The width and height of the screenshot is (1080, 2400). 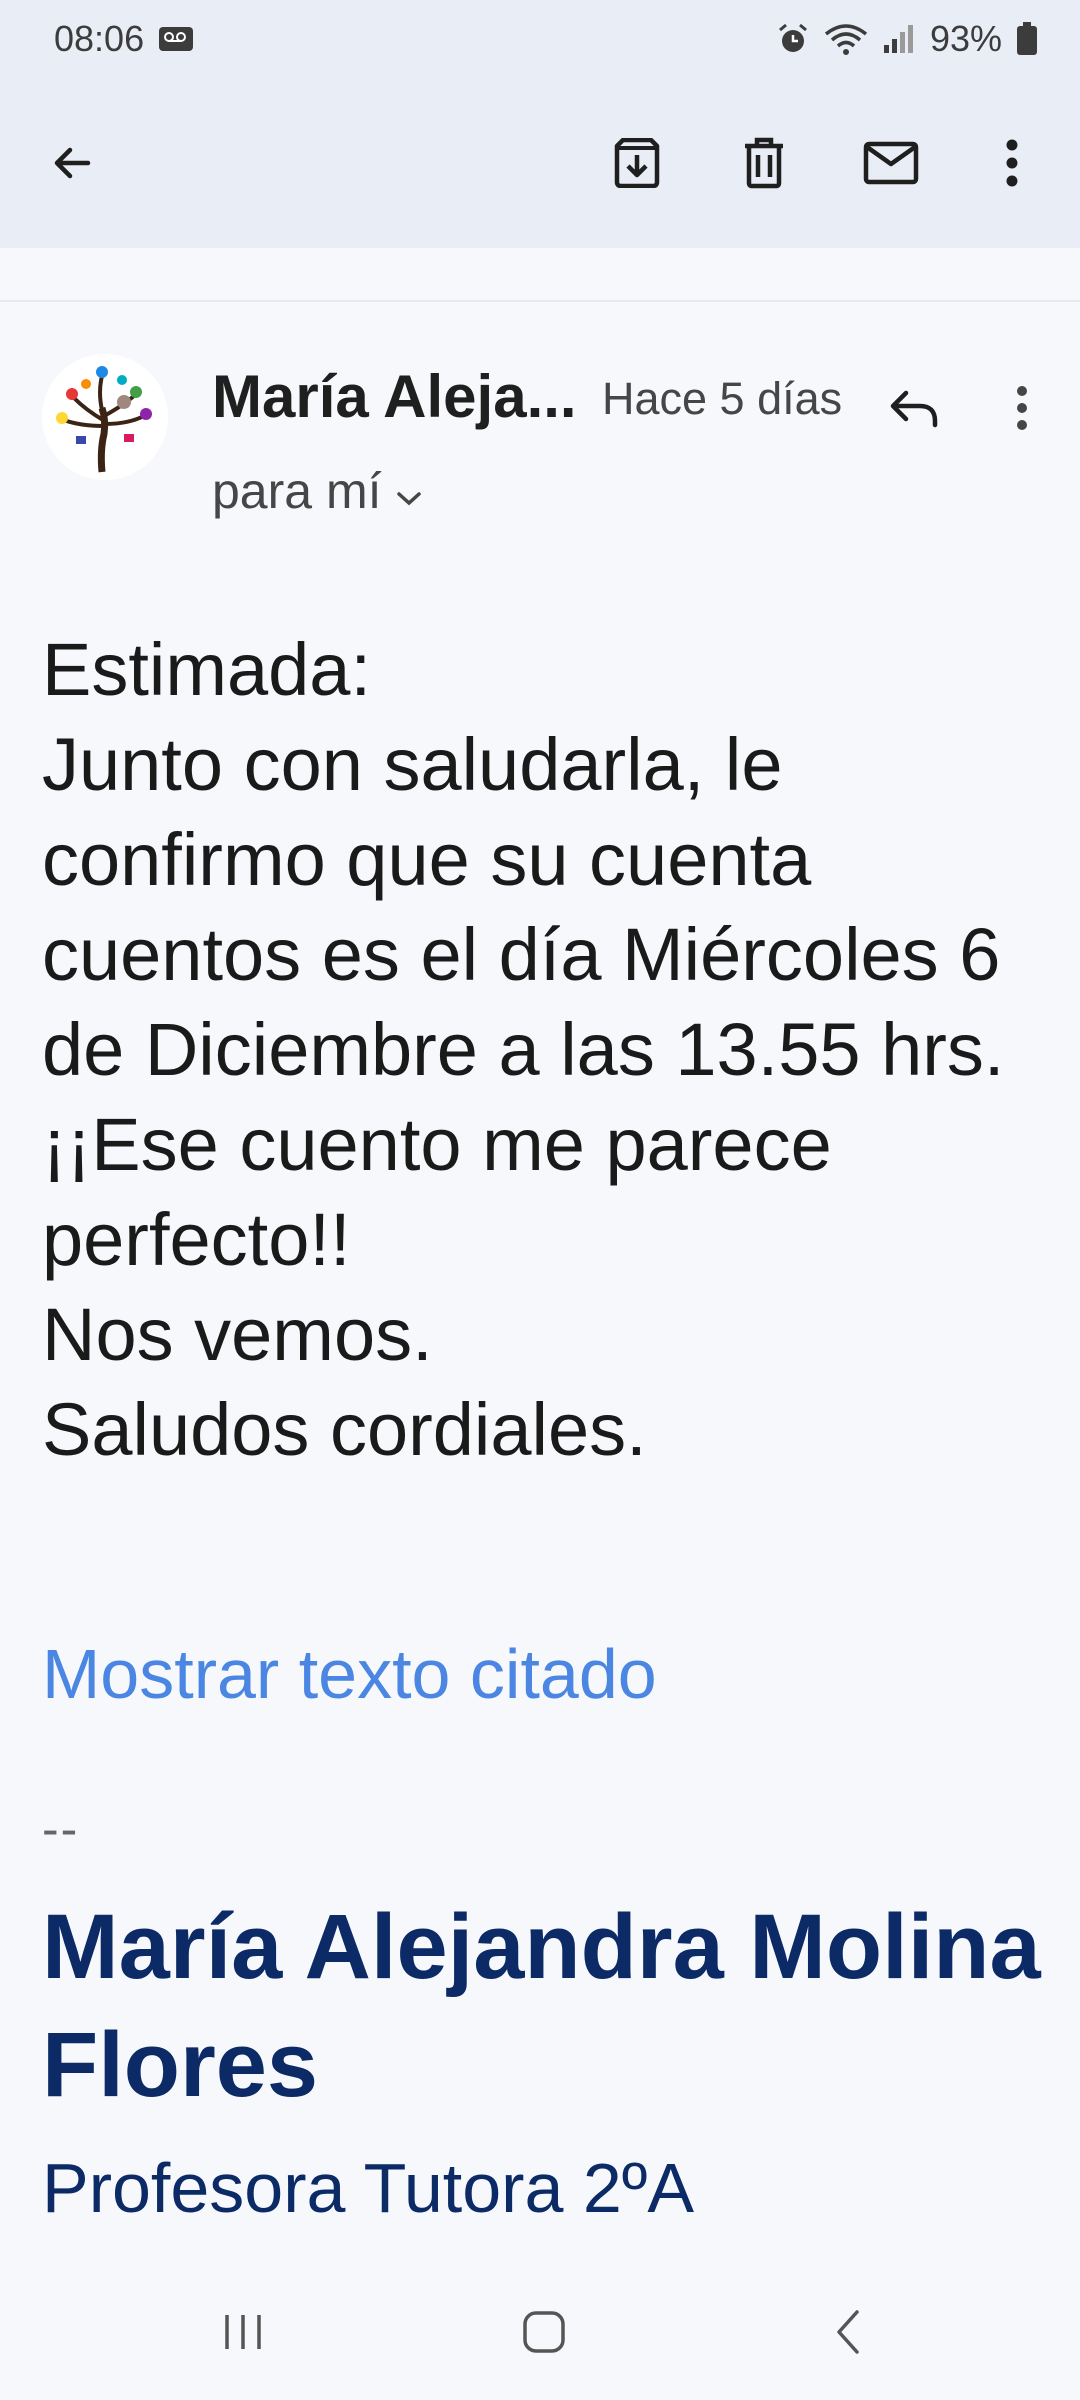 I want to click on signature-name: María Alejandra Molina Flores, so click(x=541, y=2006).